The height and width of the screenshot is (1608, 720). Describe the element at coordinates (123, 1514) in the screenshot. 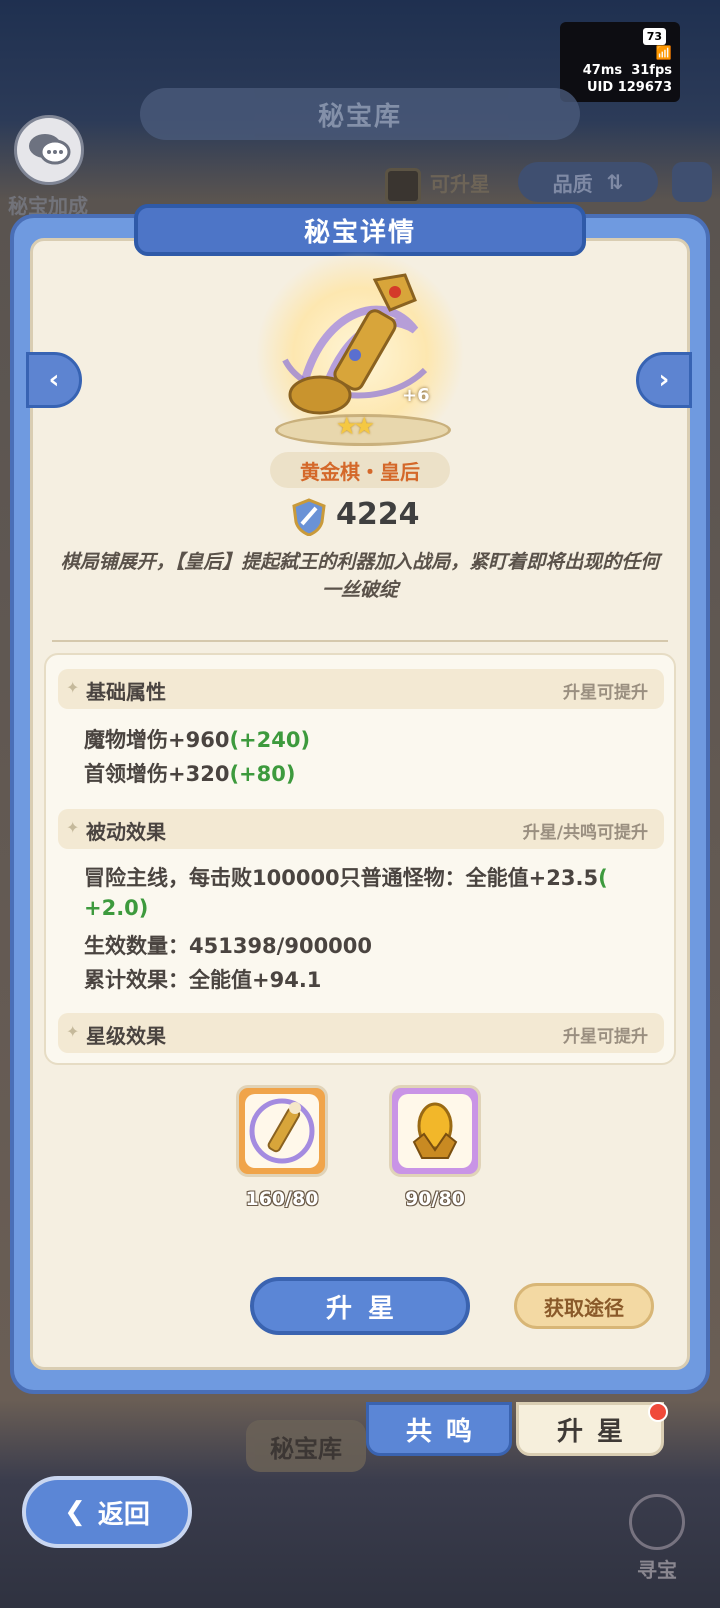

I see `back-label: 返回` at that location.